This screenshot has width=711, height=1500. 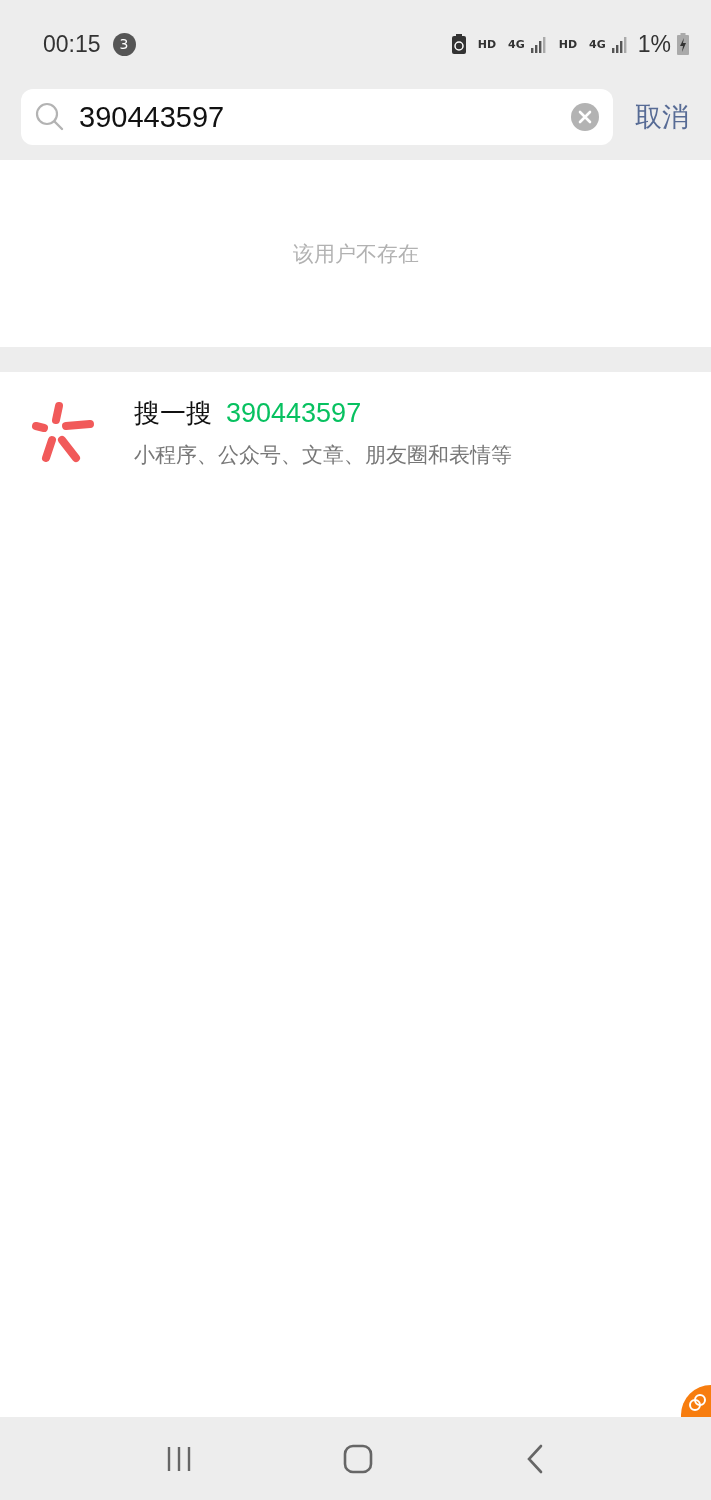 I want to click on recent-apps-icon, so click(x=178, y=1458).